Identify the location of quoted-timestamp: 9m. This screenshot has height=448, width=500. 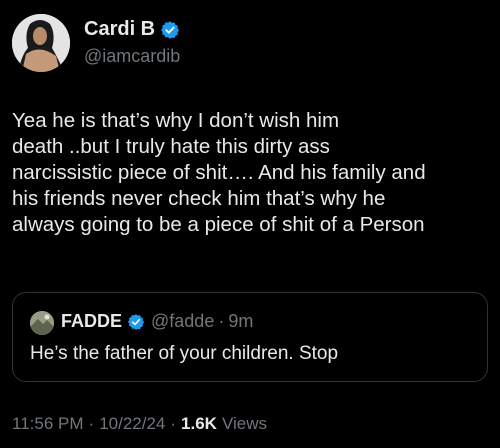
(240, 321).